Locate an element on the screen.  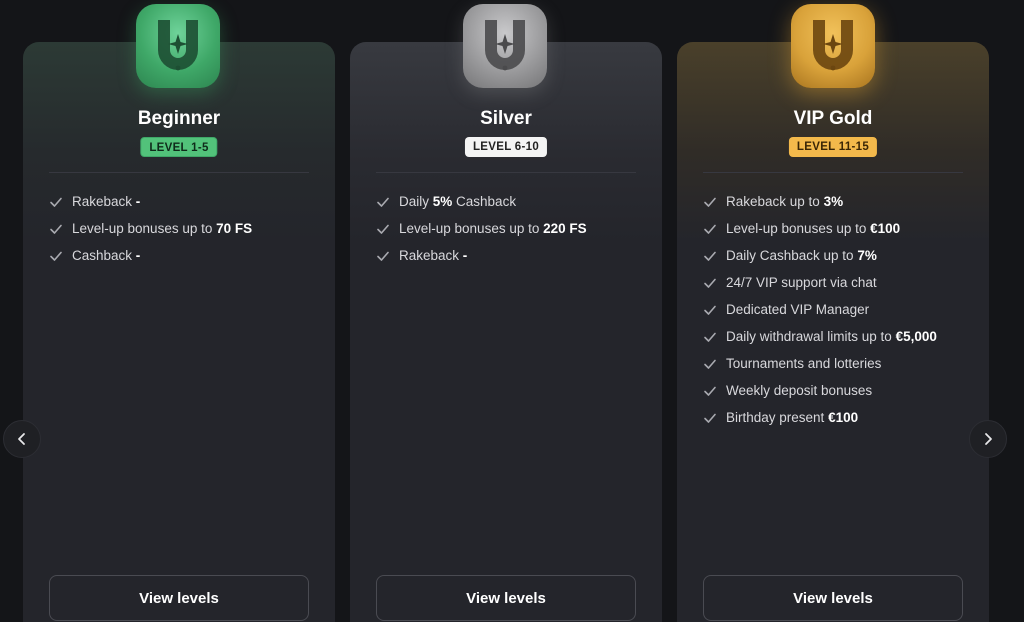
feature-text: Daily Cashback up to 7% is located at coordinates (801, 255).